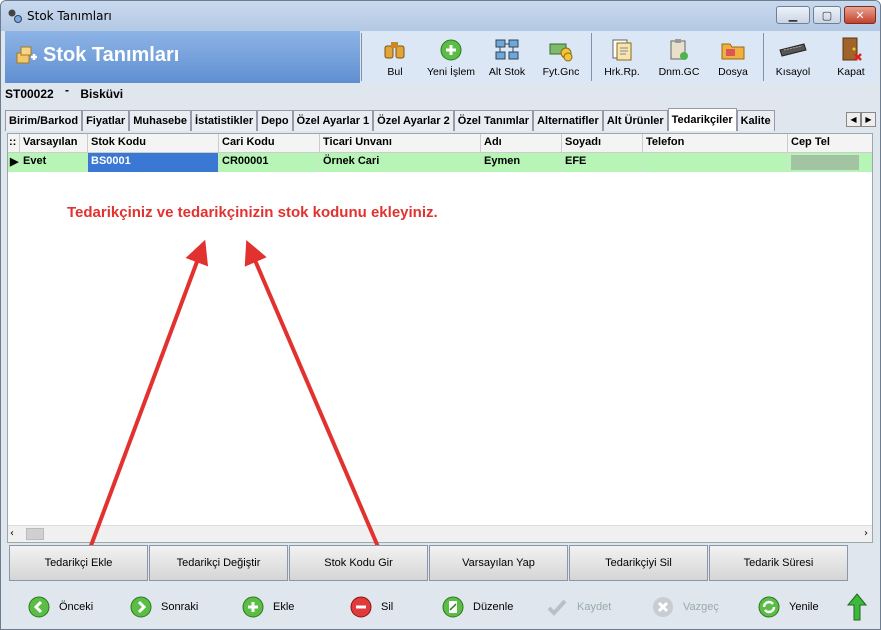 Image resolution: width=881 pixels, height=630 pixels. What do you see at coordinates (60, 607) in the screenshot?
I see `prev-button: Önceki` at bounding box center [60, 607].